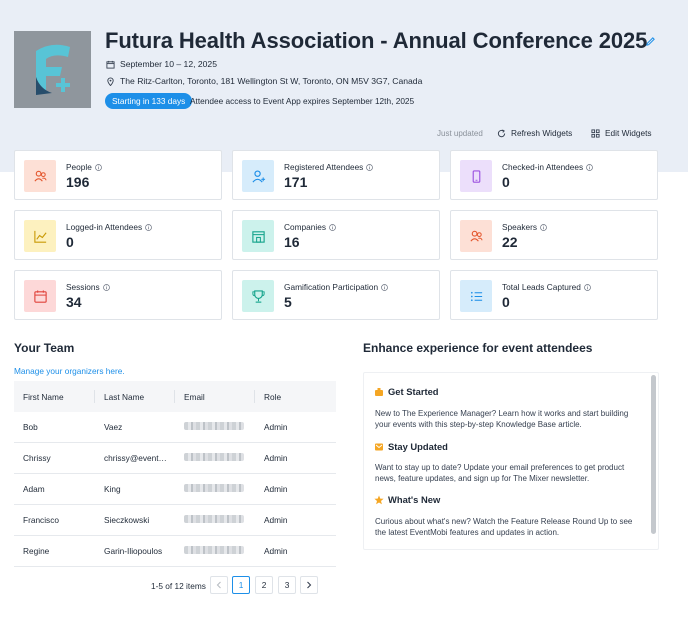 This screenshot has height=619, width=688. What do you see at coordinates (336, 175) in the screenshot?
I see `widget-registered-attendees: Registered Attendees 171` at bounding box center [336, 175].